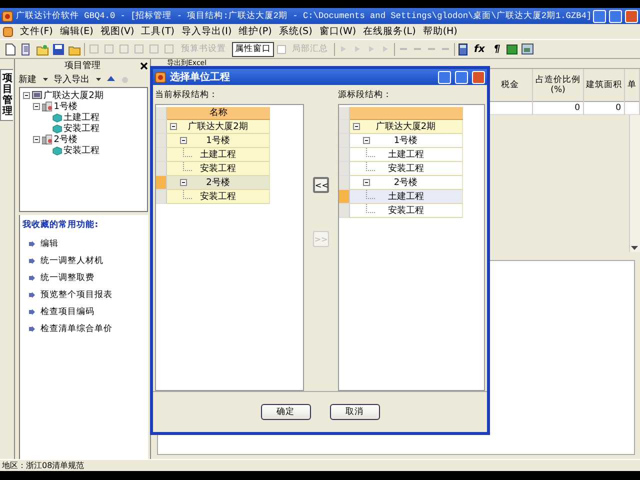 The height and width of the screenshot is (480, 640). I want to click on section-title: 我收藏的常用功能:, so click(61, 225).